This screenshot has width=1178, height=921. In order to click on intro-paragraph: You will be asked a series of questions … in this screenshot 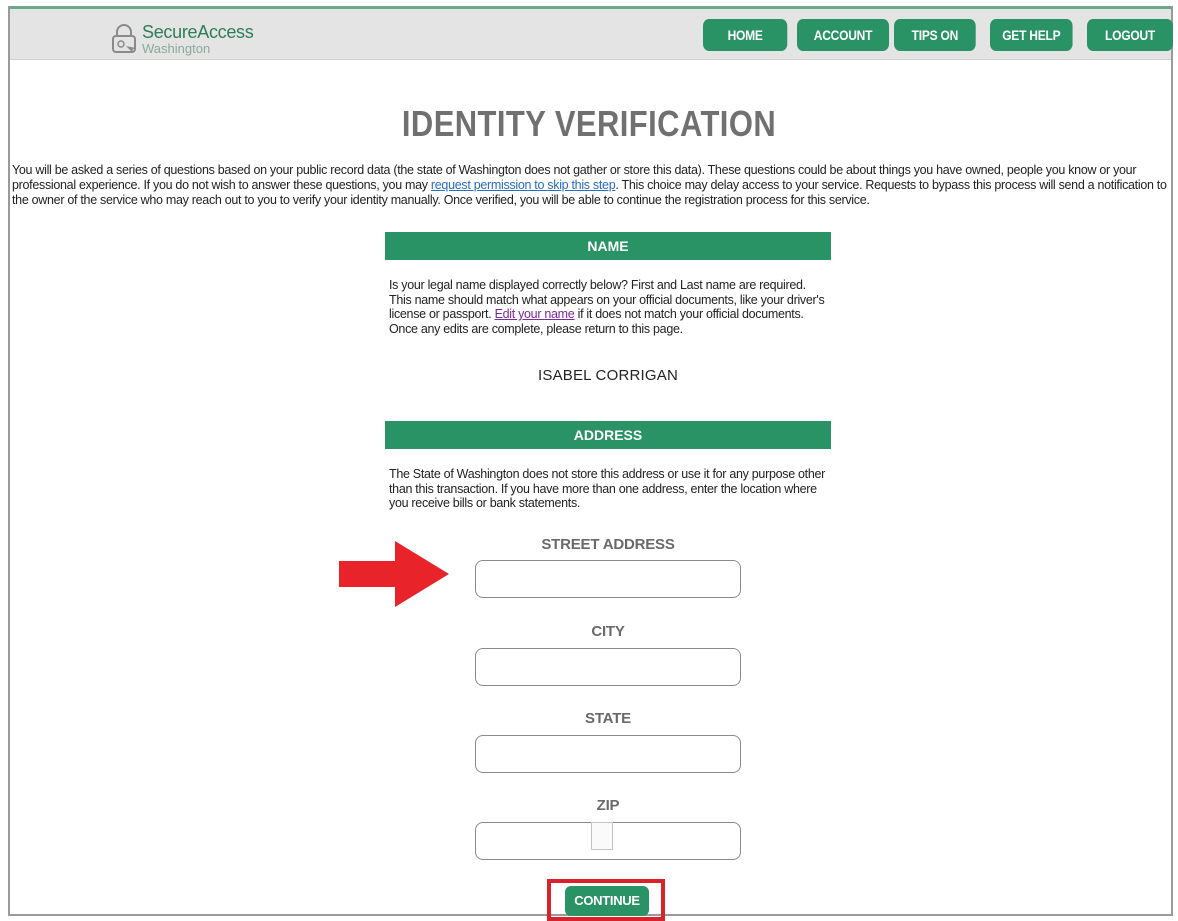, I will do `click(592, 185)`.